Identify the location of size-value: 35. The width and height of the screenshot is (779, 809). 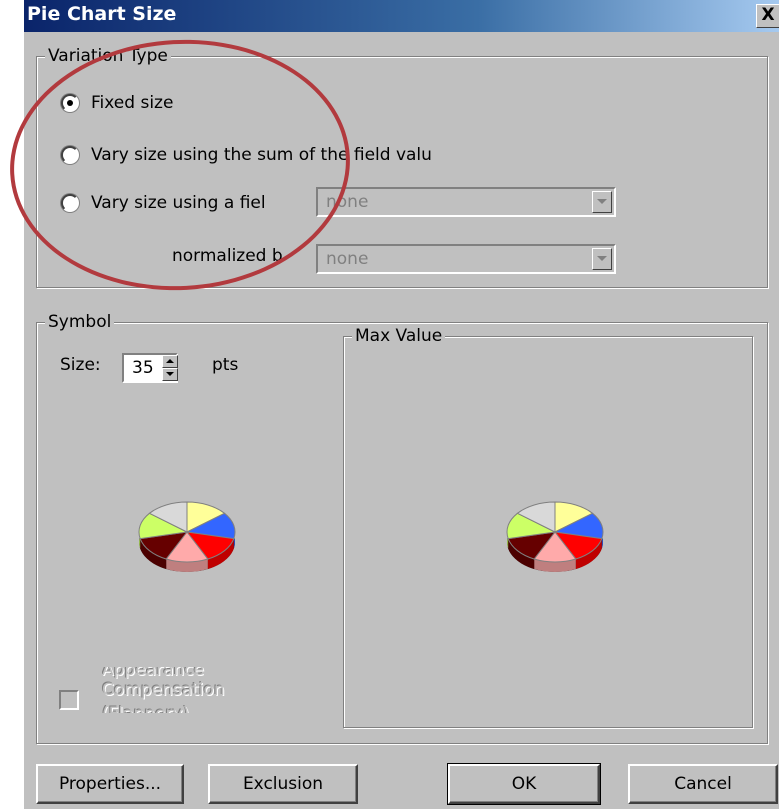
(143, 368).